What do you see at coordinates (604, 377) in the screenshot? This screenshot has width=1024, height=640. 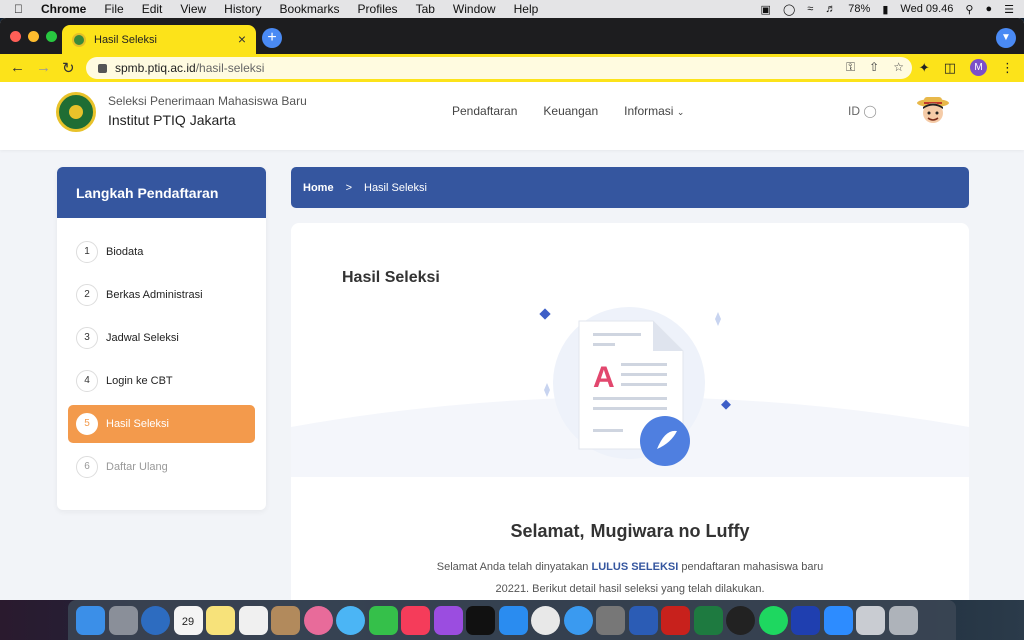 I see `document-letter: A` at bounding box center [604, 377].